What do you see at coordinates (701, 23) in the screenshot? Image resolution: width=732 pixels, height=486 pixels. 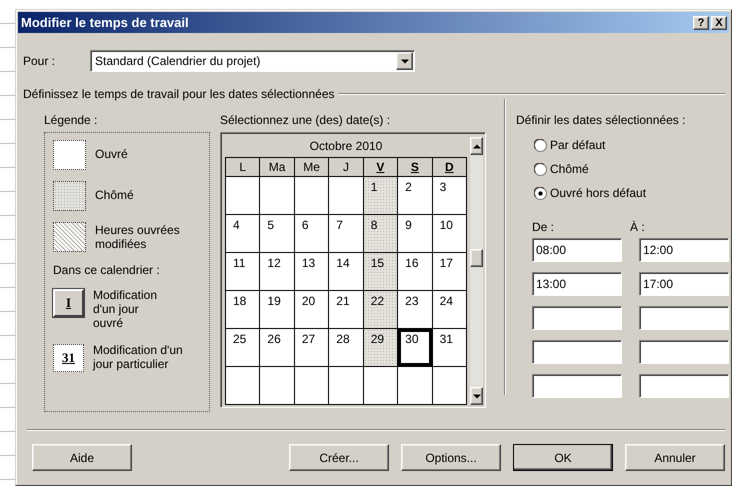 I see `help-button: ?` at bounding box center [701, 23].